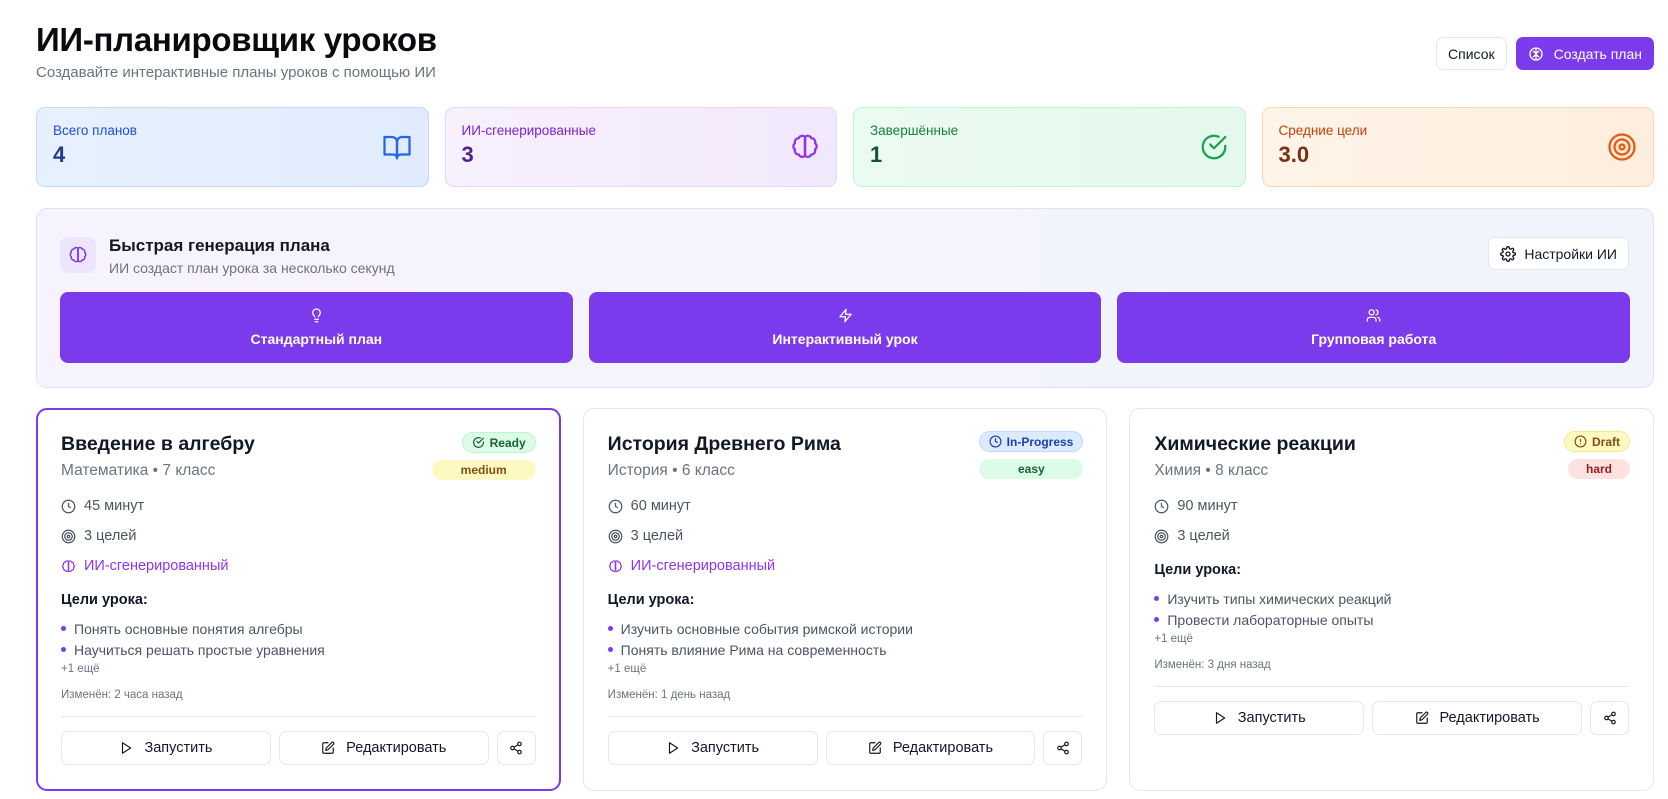 This screenshot has height=799, width=1668. What do you see at coordinates (1599, 469) in the screenshot?
I see `difficulty-badge: hard` at bounding box center [1599, 469].